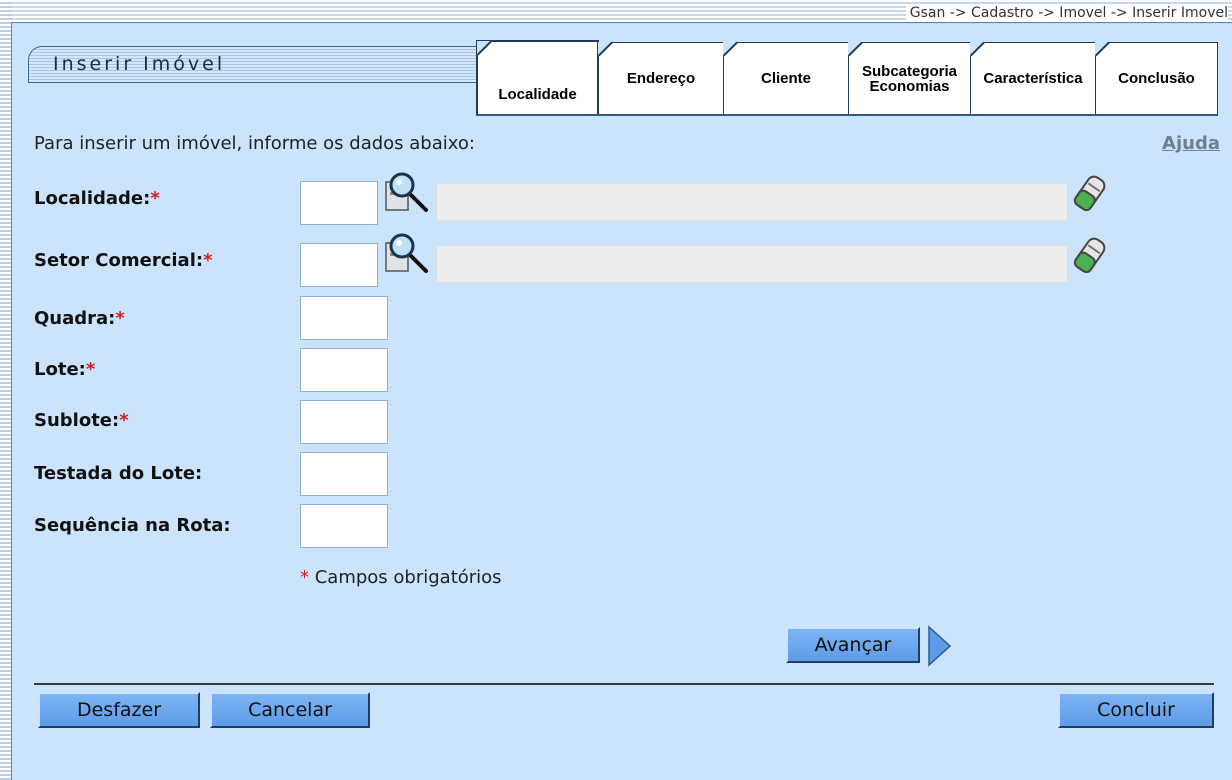 The image size is (1232, 780). What do you see at coordinates (344, 370) in the screenshot?
I see `lote-input` at bounding box center [344, 370].